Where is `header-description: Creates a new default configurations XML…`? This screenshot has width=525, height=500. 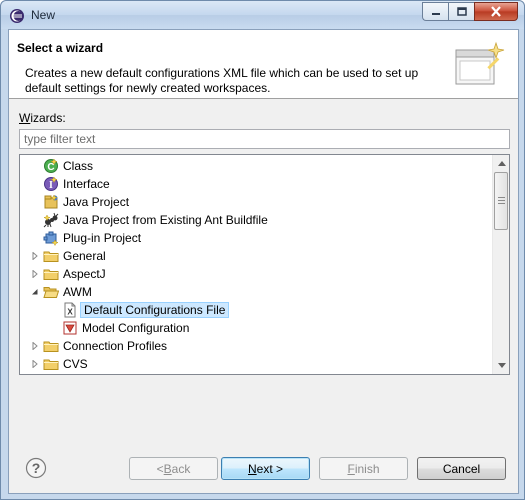
header-description: Creates a new default configurations XML… is located at coordinates (222, 80).